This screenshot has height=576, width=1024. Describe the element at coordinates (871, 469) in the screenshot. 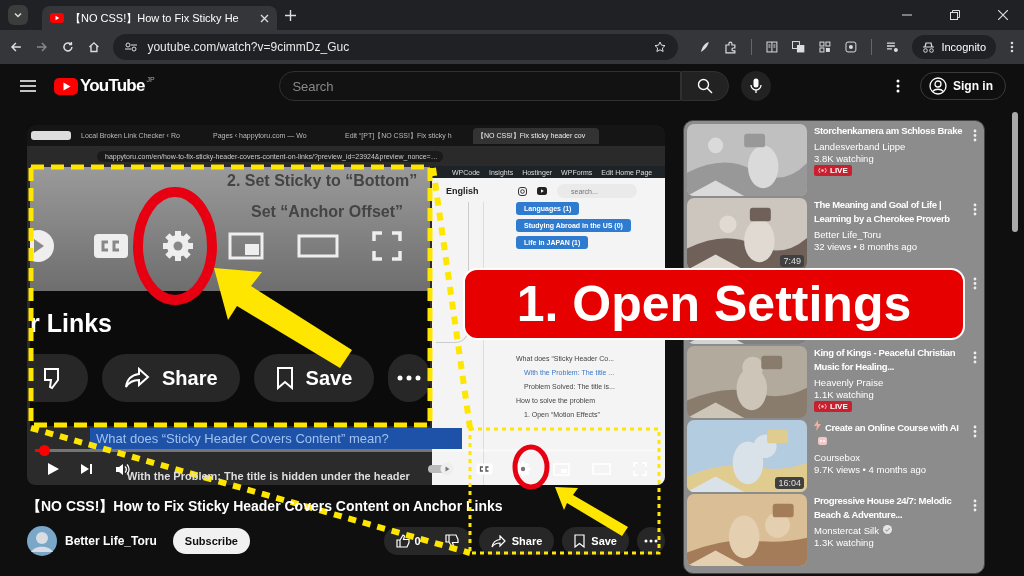

I see `video-meta: 9.7K views • 4 months ago` at that location.